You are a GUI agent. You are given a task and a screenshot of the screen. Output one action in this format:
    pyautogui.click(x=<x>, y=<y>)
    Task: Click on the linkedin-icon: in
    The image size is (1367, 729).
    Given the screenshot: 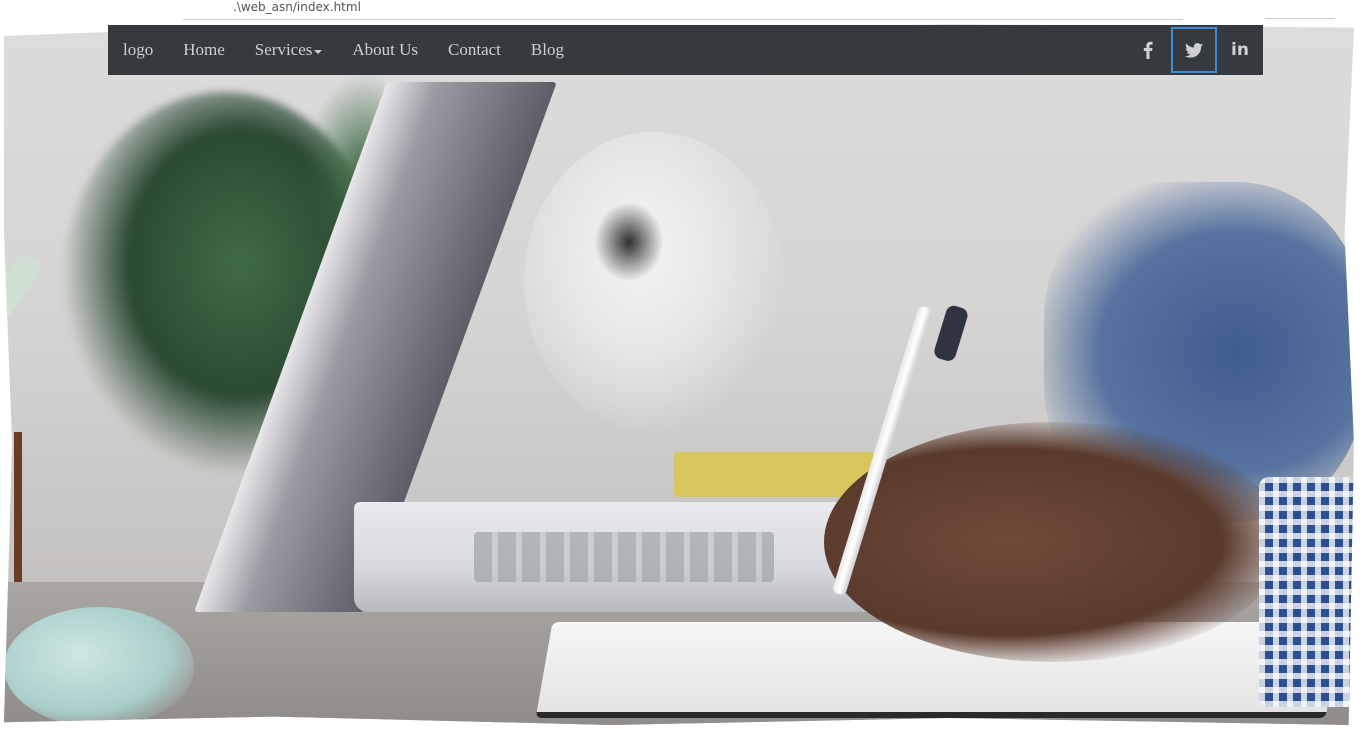 What is the action you would take?
    pyautogui.click(x=1240, y=50)
    